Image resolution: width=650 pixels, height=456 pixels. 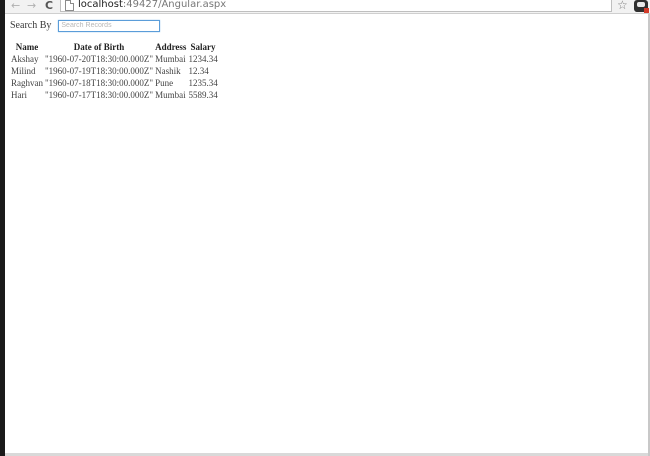 What do you see at coordinates (336, 6) in the screenshot?
I see `address-bar: localhost:49427/Angular.aspx` at bounding box center [336, 6].